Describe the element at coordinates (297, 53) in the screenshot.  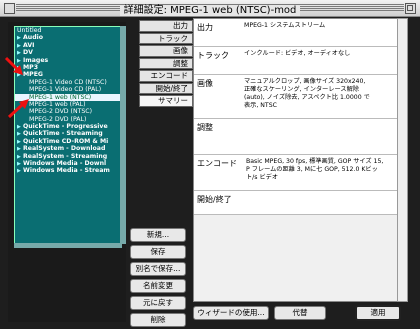
I see `summary-value: インクルード: ビデオ, オーディオなし` at that location.